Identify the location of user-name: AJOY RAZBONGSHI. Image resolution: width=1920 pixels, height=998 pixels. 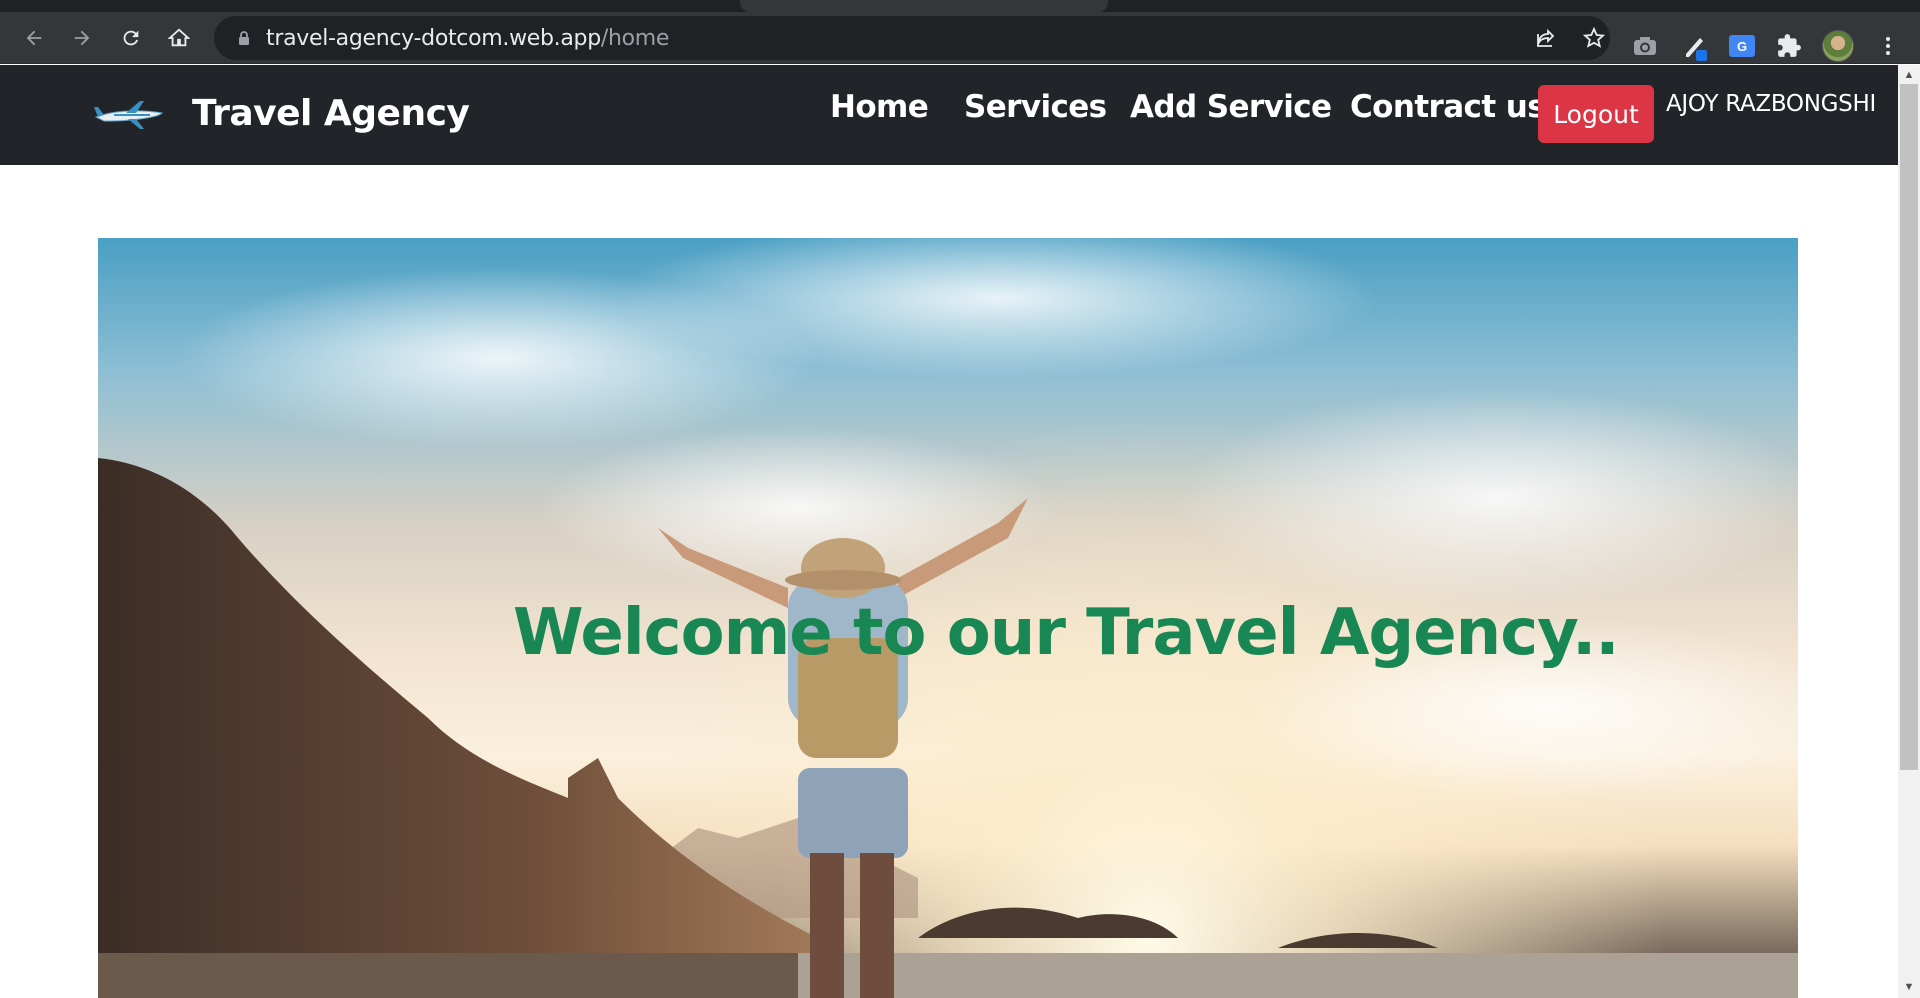
(1771, 104).